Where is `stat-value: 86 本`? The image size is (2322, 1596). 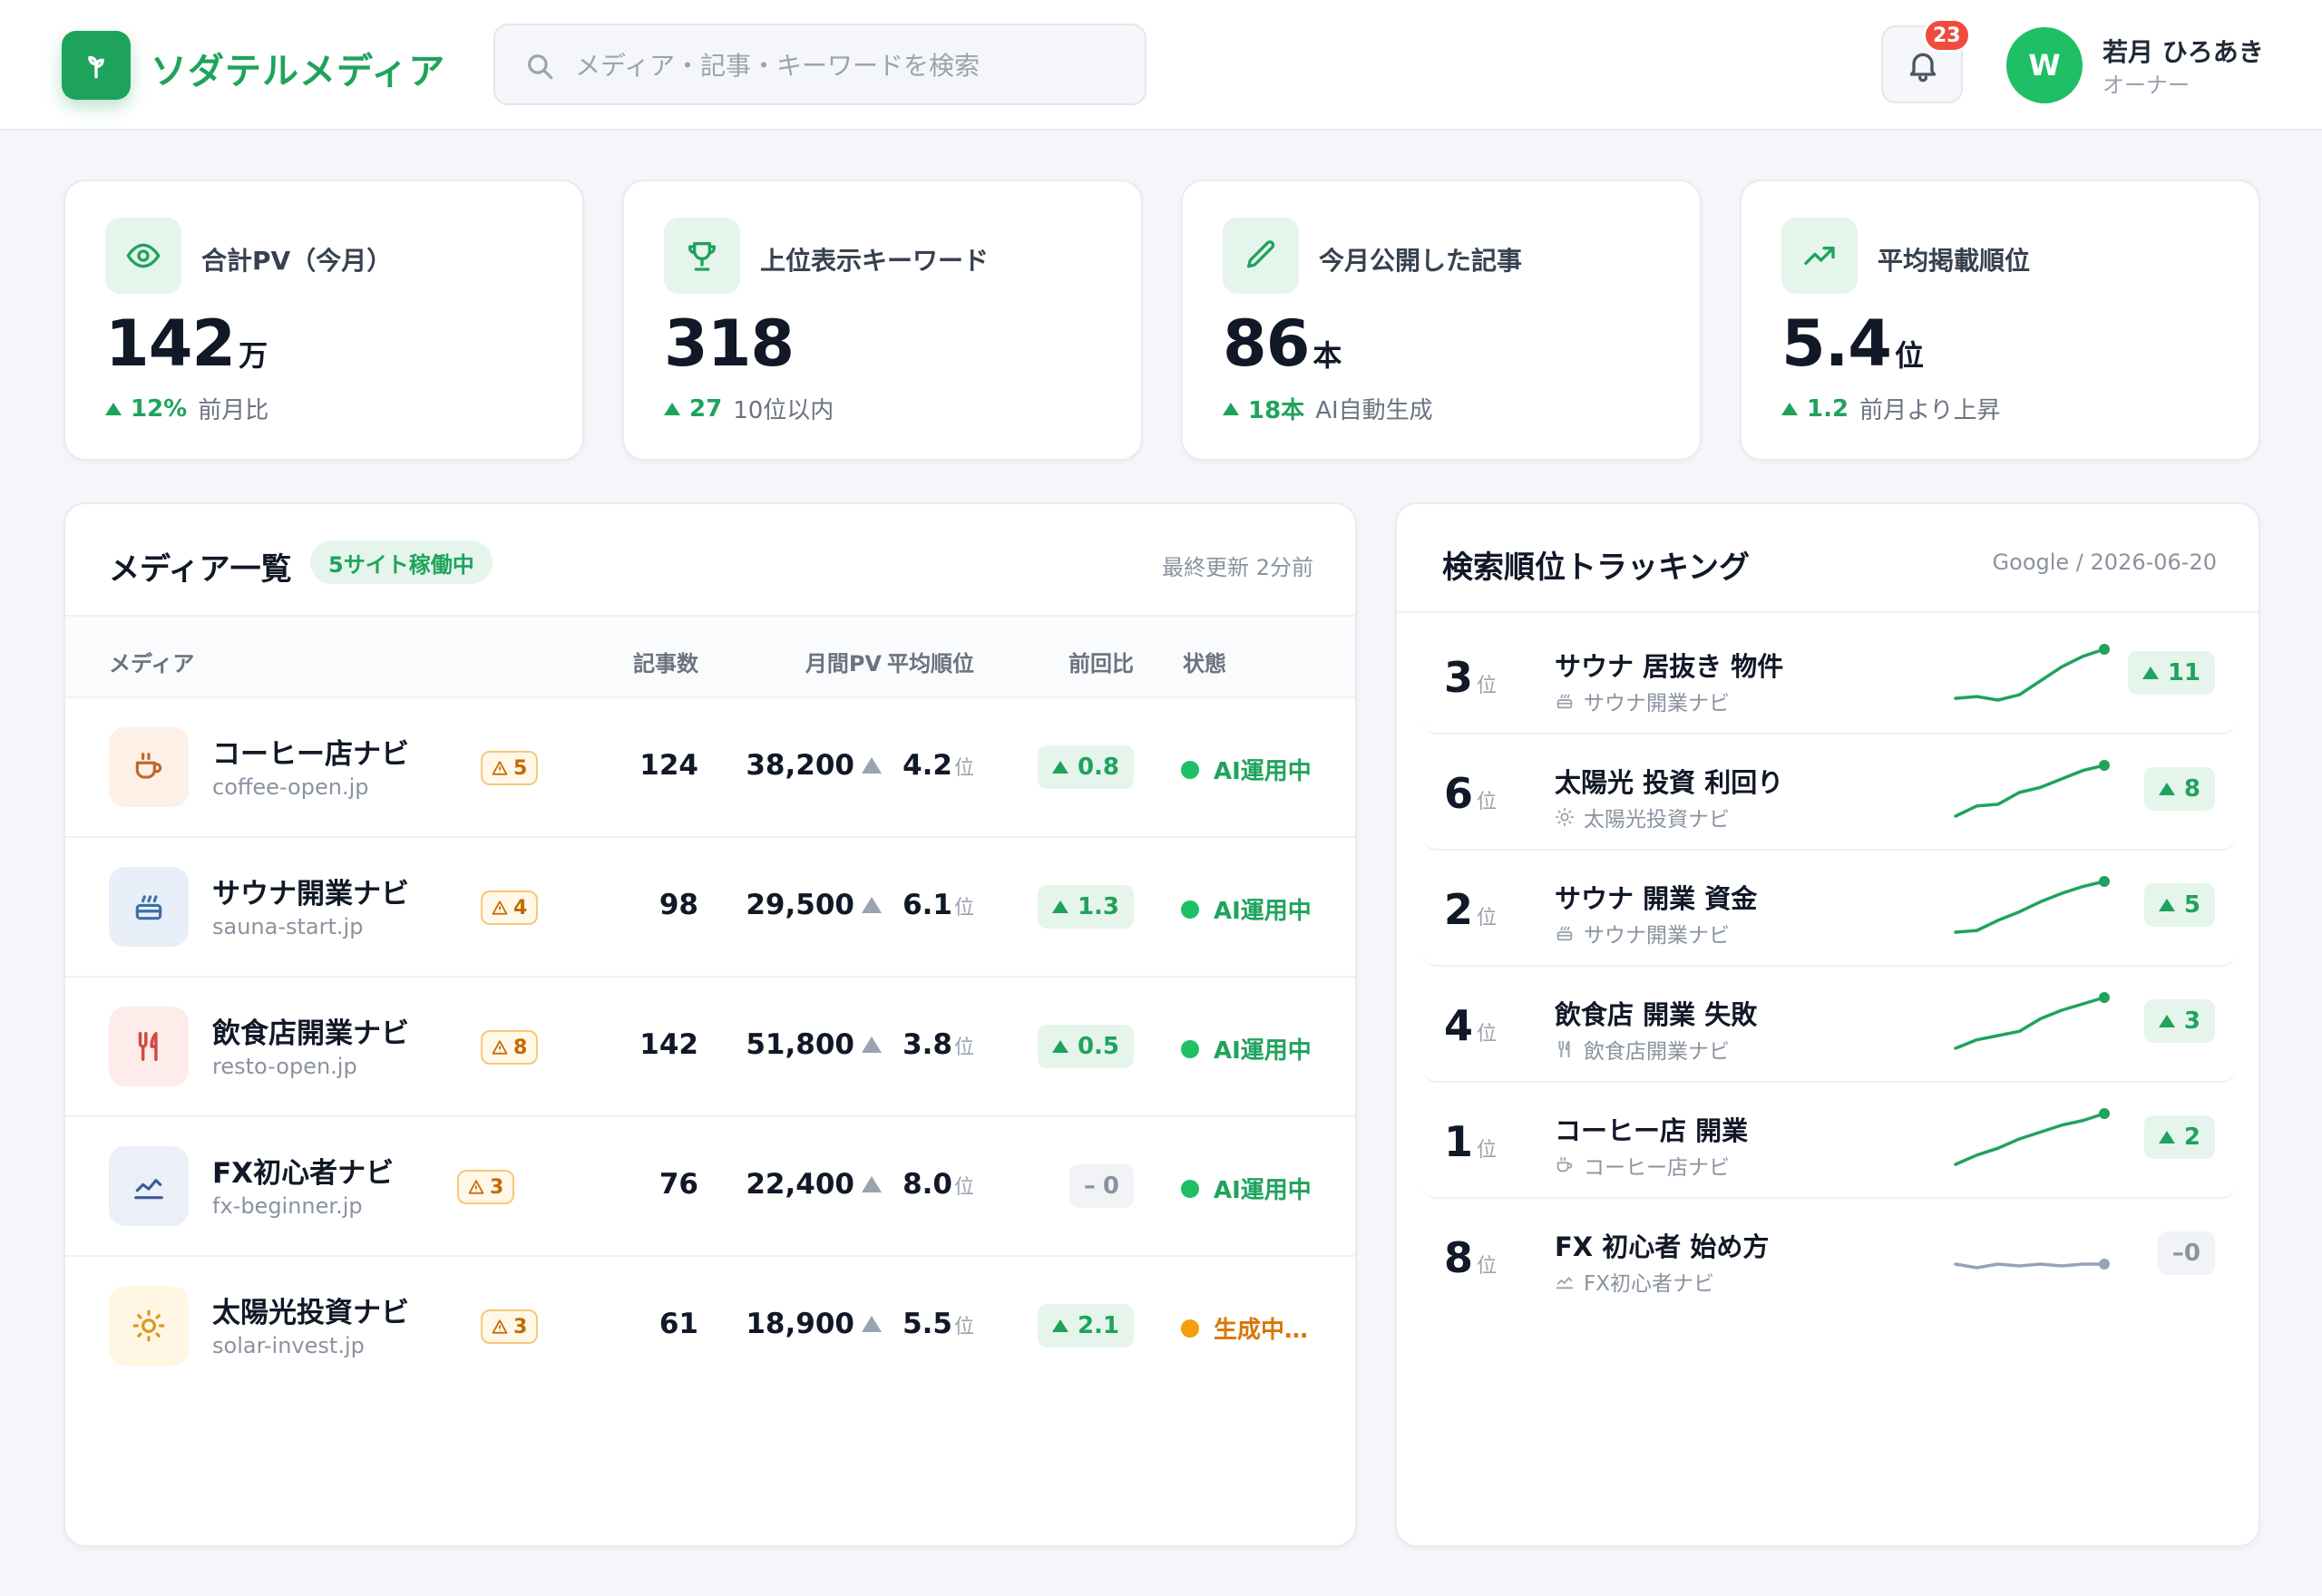 stat-value: 86 本 is located at coordinates (1282, 344).